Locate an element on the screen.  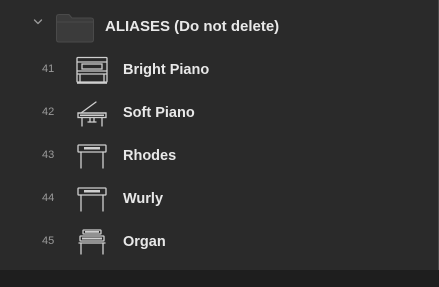
list-item: 45 Organ is located at coordinates (219, 242).